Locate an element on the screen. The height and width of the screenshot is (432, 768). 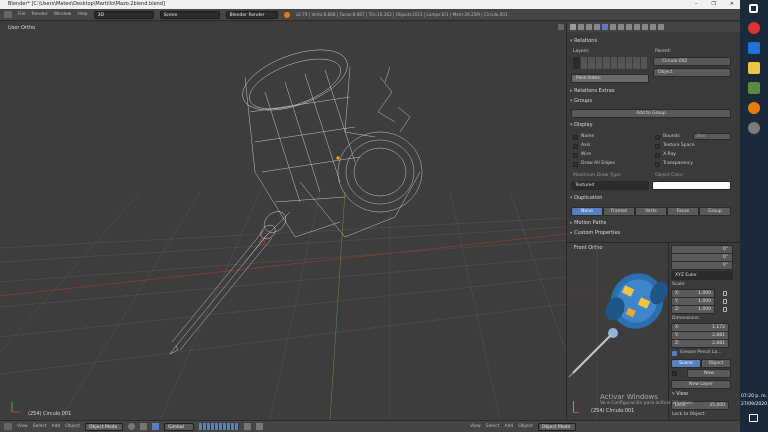
render-engine-select: Blender Render is located at coordinates (251, 14).